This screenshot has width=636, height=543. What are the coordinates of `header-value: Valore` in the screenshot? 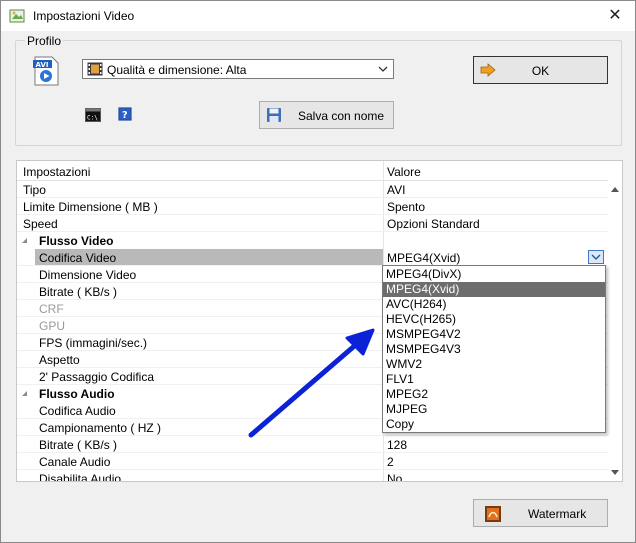 It's located at (404, 172).